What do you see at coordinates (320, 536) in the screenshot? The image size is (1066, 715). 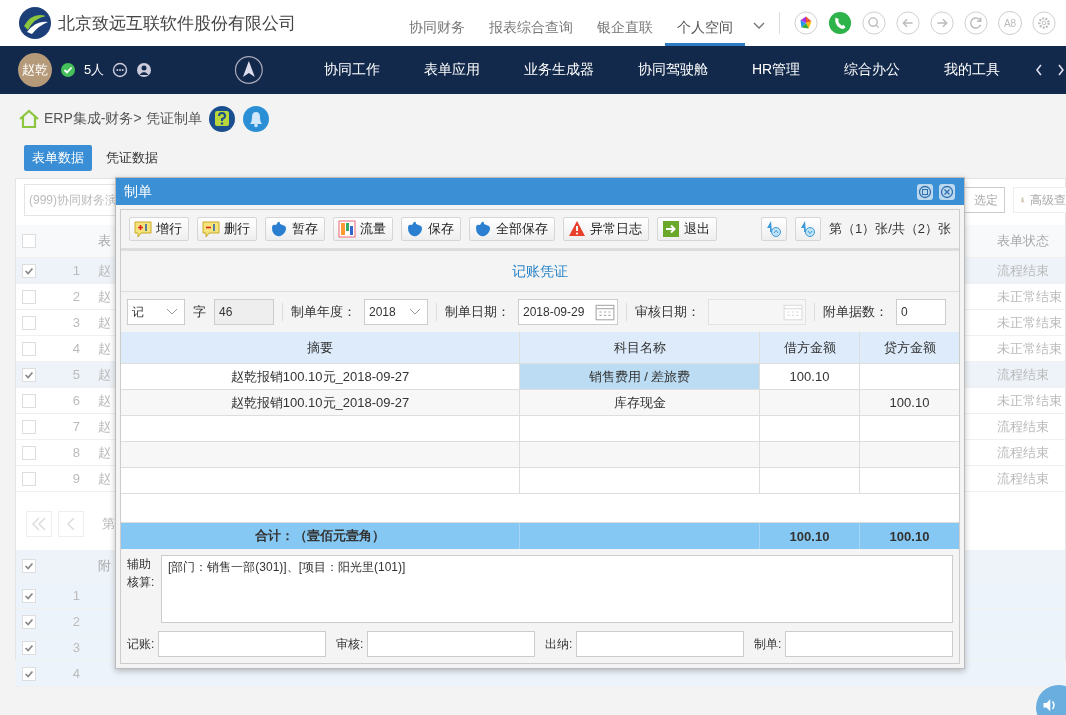 I see `total-label: 合计：（壹佰元壹角）` at bounding box center [320, 536].